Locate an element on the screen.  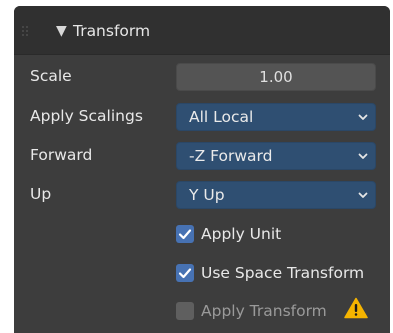
drag-handle-icon is located at coordinates (29, 31).